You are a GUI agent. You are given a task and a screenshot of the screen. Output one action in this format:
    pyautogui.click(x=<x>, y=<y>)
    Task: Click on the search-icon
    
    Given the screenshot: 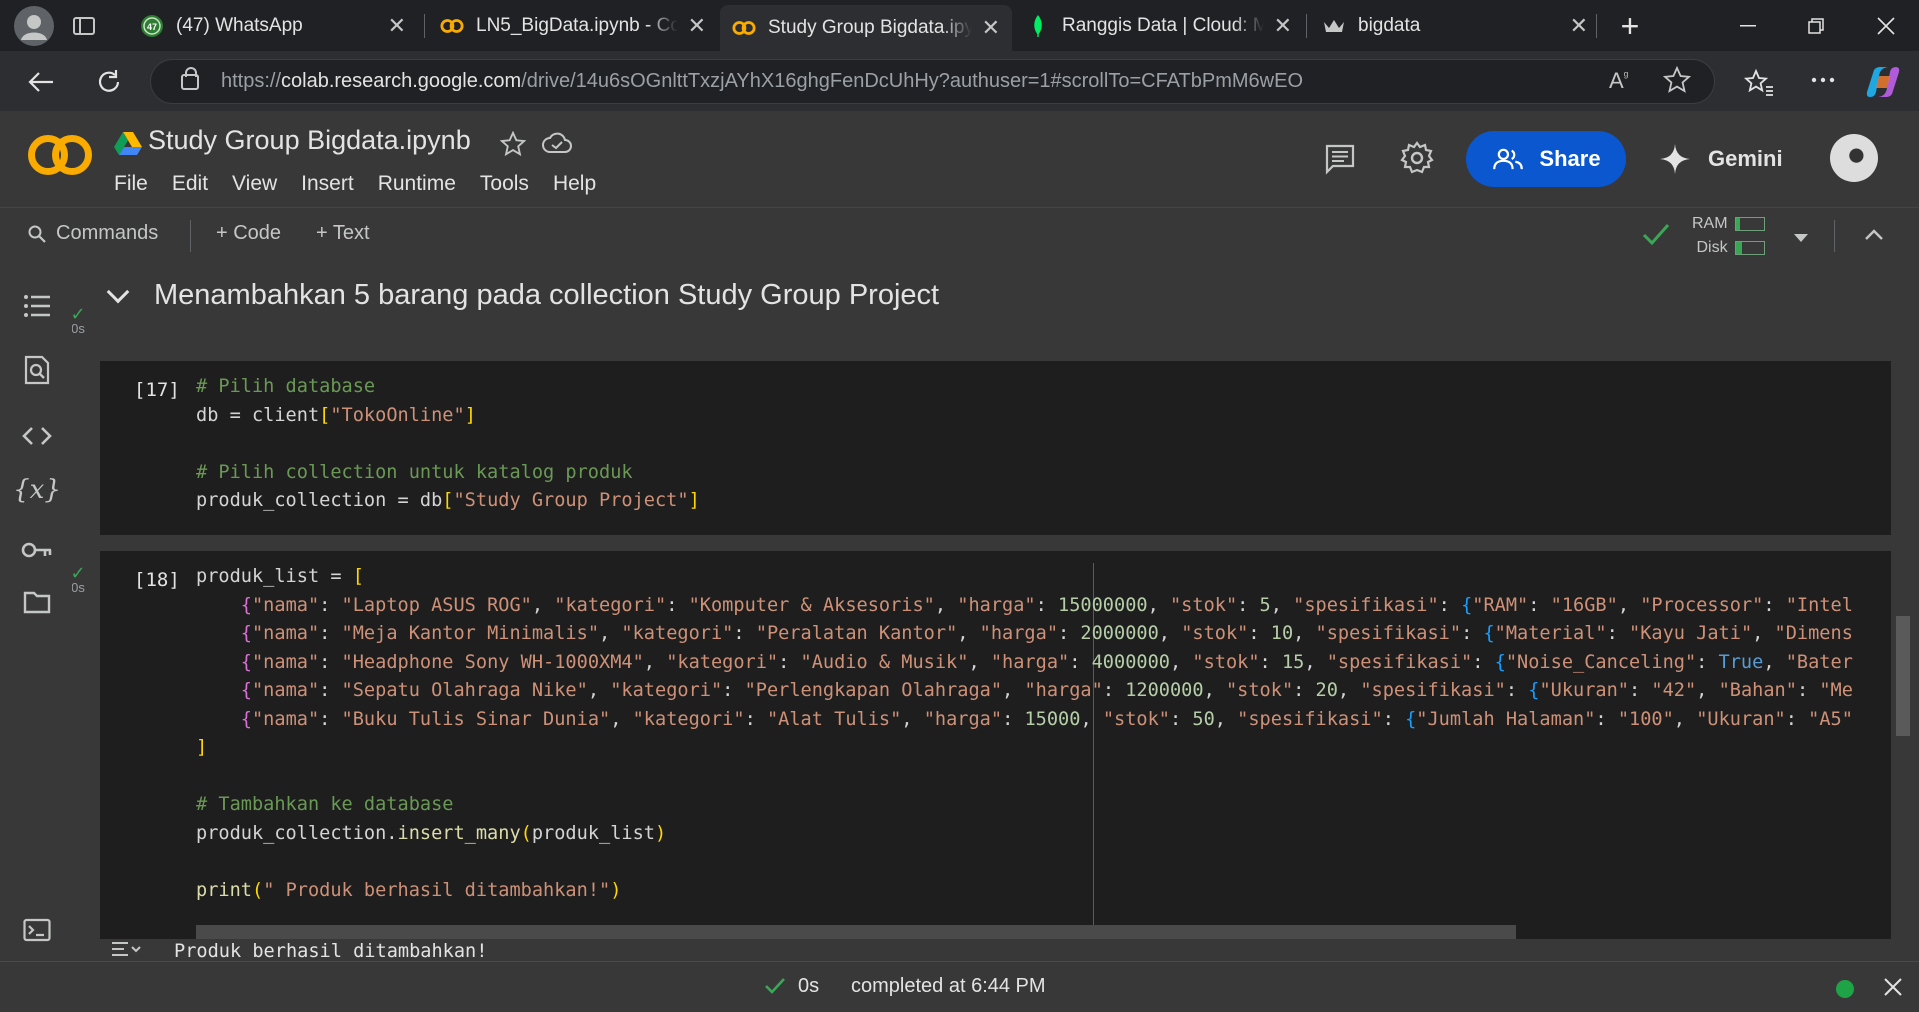 What is the action you would take?
    pyautogui.click(x=37, y=234)
    